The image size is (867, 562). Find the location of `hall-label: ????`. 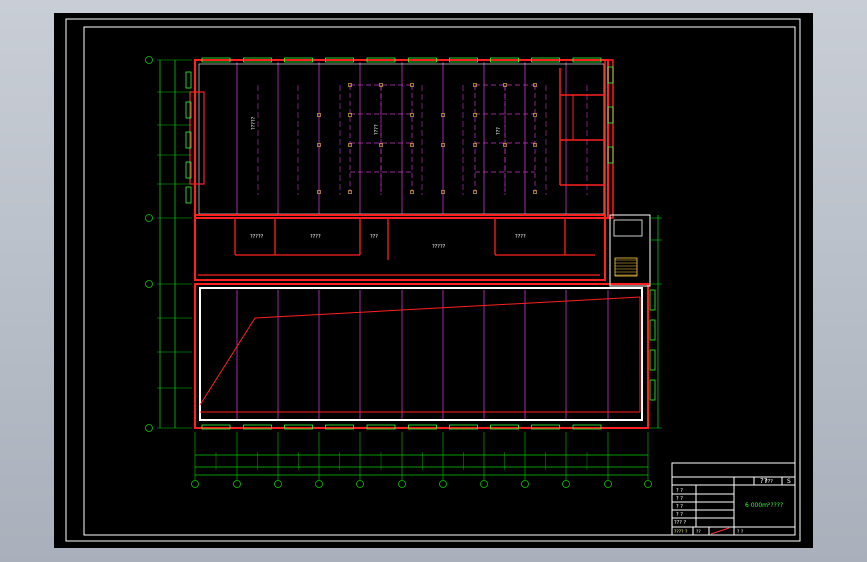

hall-label: ???? is located at coordinates (377, 129).